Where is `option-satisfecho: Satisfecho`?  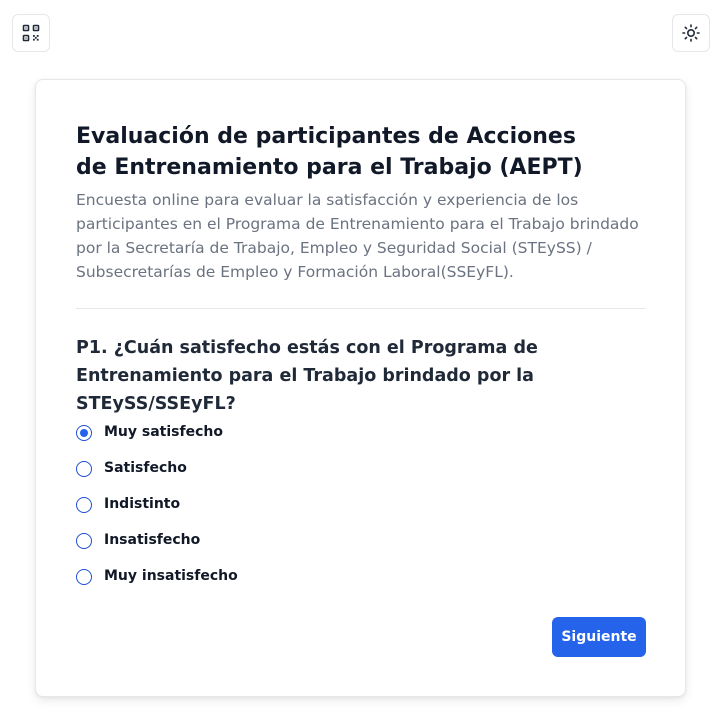 option-satisfecho: Satisfecho is located at coordinates (157, 468).